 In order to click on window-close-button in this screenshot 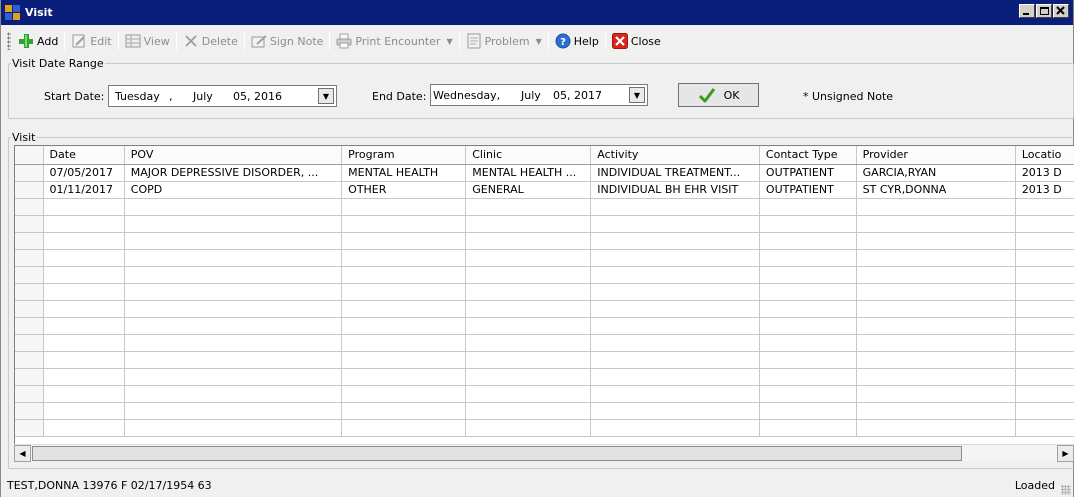, I will do `click(1061, 11)`.